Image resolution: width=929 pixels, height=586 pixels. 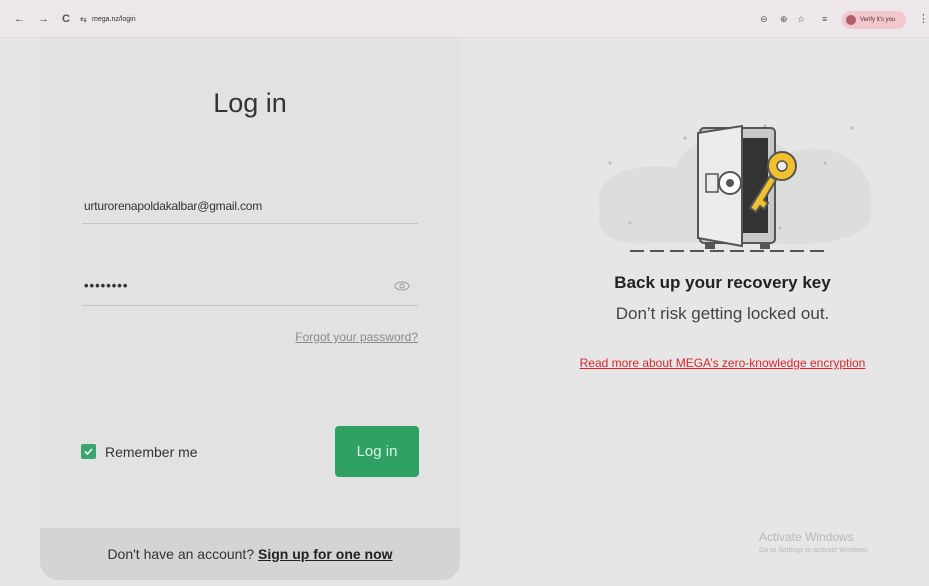 I want to click on watermark-line1: Activate Windows, so click(x=806, y=537).